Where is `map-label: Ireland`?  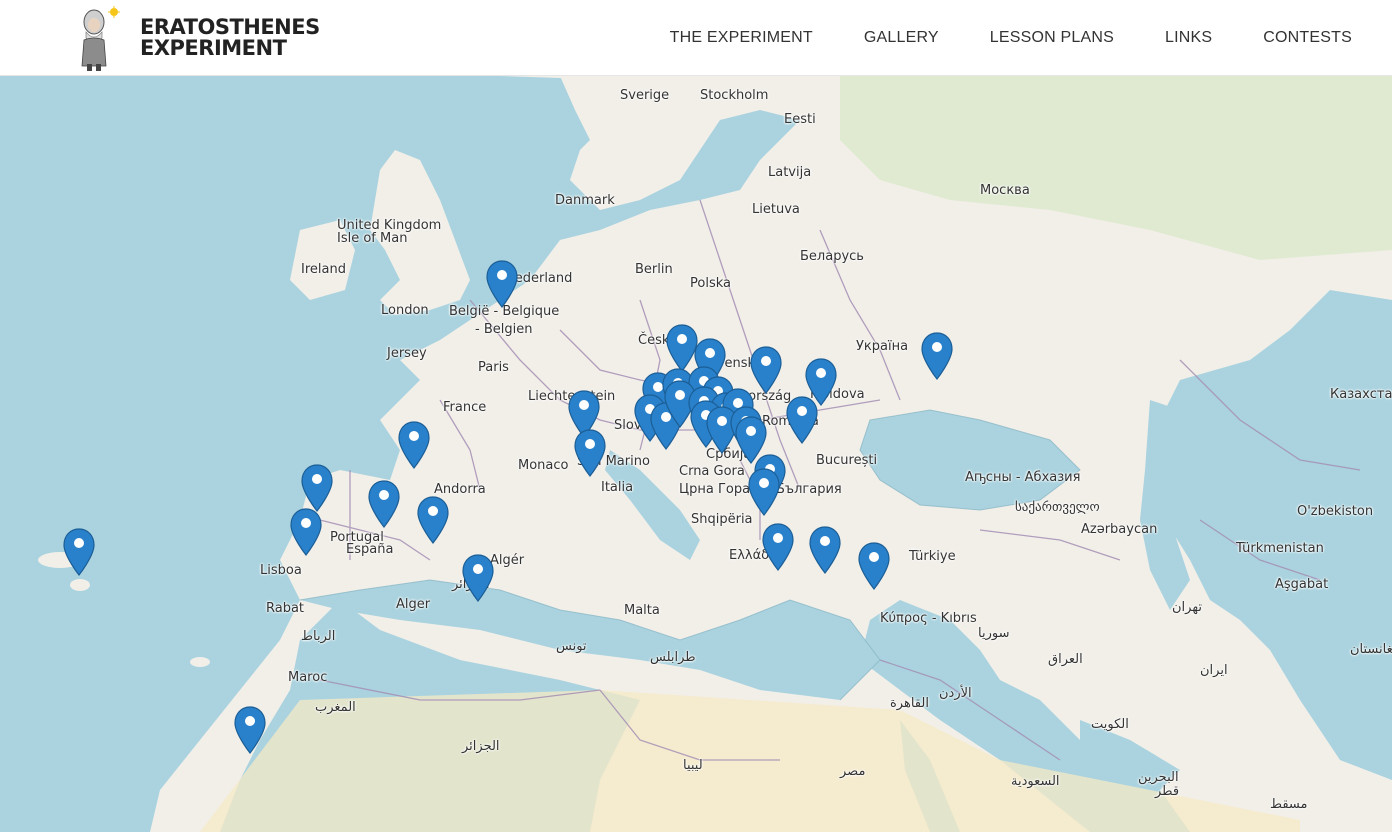 map-label: Ireland is located at coordinates (323, 269).